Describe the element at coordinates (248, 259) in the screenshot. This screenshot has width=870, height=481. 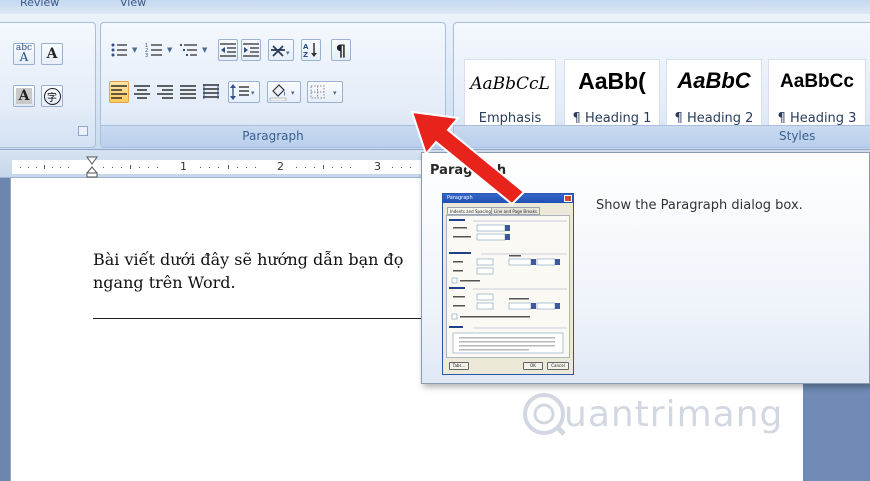
I see `document-line-1: Bài viết dưới đây sẽ hướng dẫn bạn đọ` at that location.